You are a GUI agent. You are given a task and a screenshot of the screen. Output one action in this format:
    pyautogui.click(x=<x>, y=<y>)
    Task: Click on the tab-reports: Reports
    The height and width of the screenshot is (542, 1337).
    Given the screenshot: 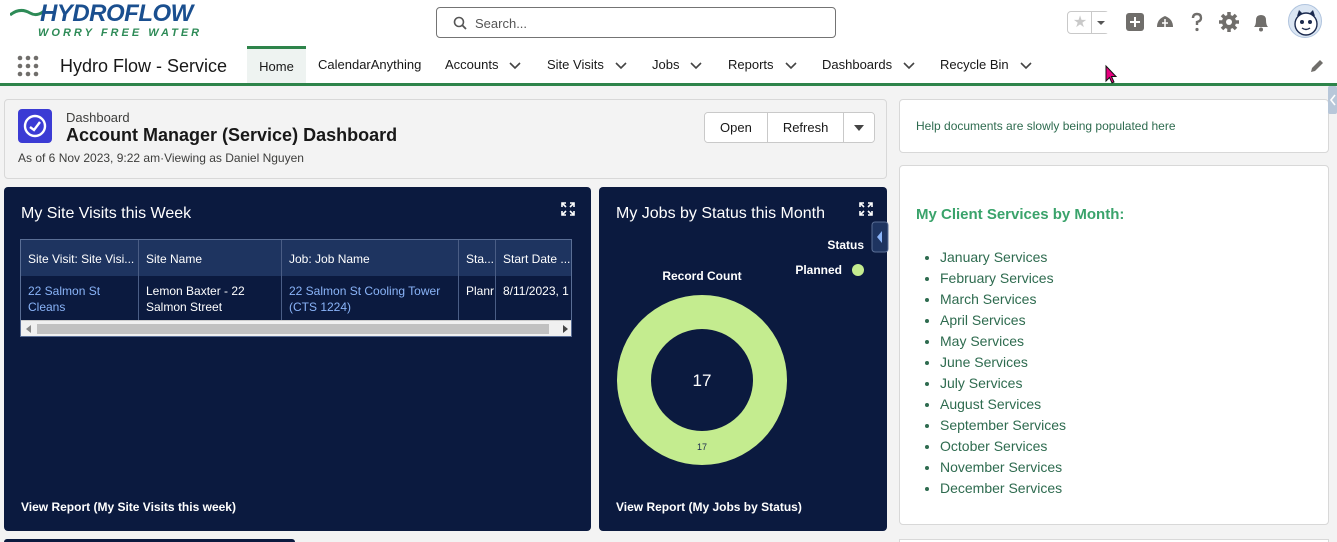 What is the action you would take?
    pyautogui.click(x=763, y=64)
    